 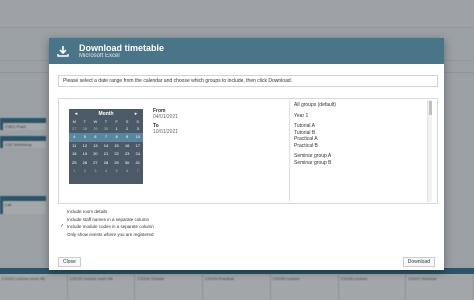 What do you see at coordinates (137, 137) in the screenshot?
I see `calendar-day: 10` at bounding box center [137, 137].